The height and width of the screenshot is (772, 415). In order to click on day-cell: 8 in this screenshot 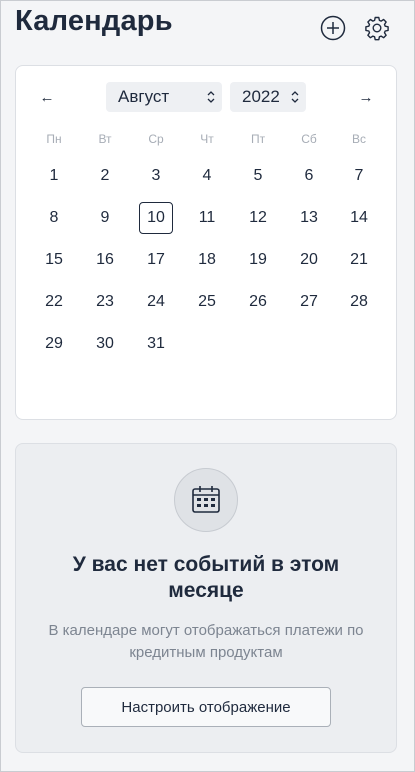, I will do `click(54, 218)`.